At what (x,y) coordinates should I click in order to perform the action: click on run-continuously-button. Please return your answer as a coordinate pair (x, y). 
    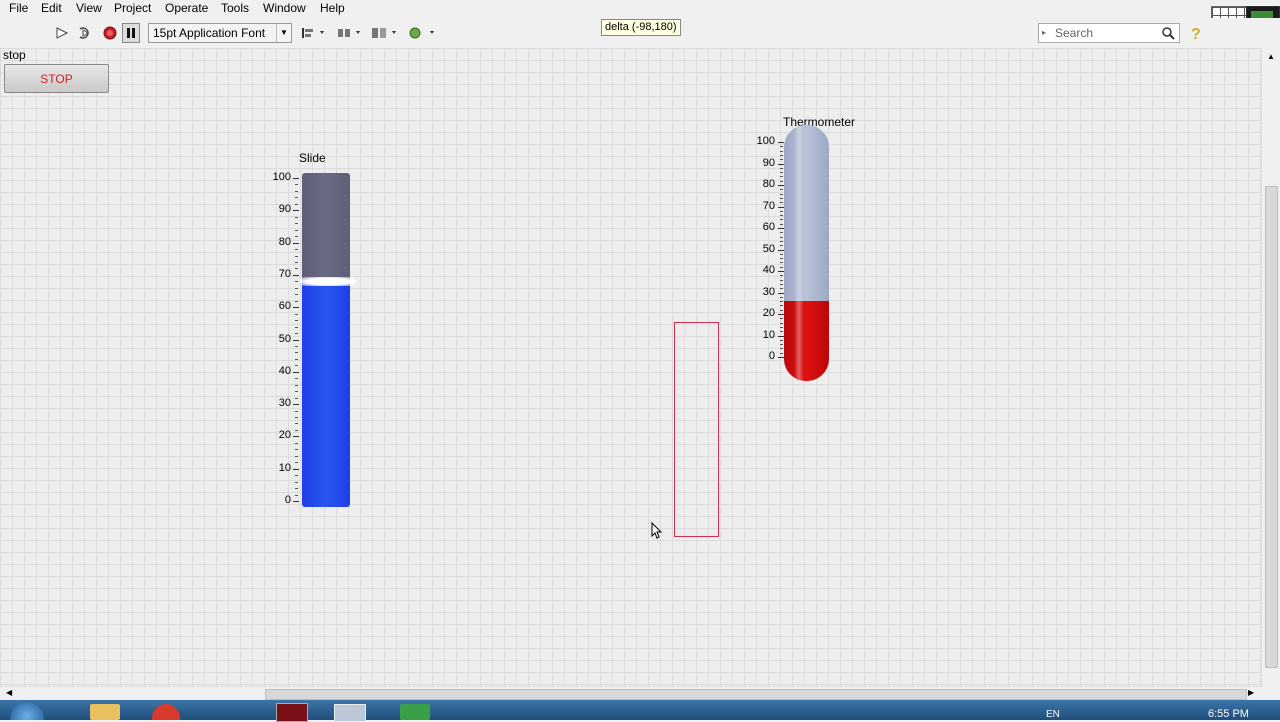
    Looking at the image, I should click on (85, 33).